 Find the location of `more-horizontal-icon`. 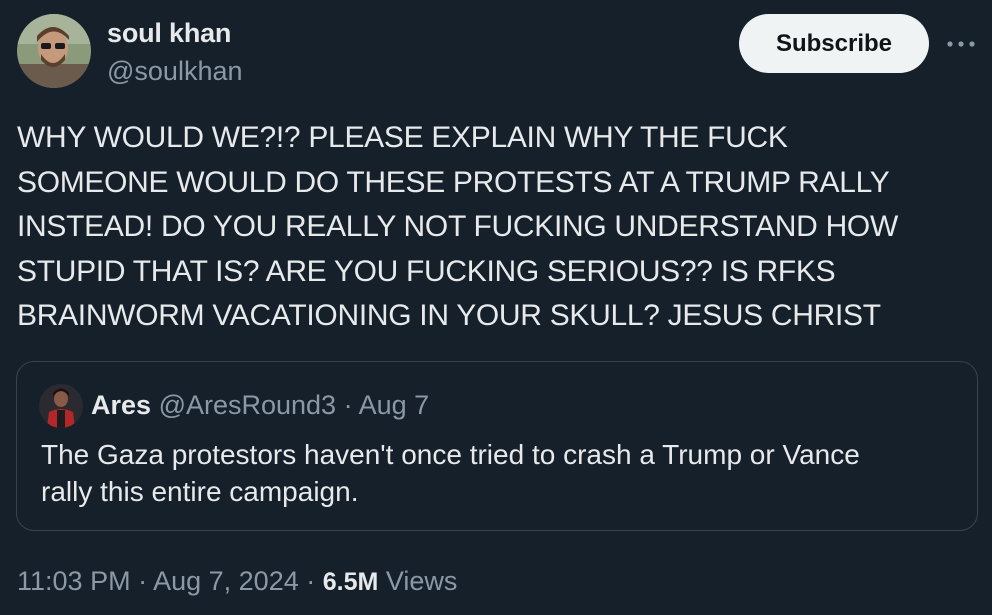

more-horizontal-icon is located at coordinates (961, 44).